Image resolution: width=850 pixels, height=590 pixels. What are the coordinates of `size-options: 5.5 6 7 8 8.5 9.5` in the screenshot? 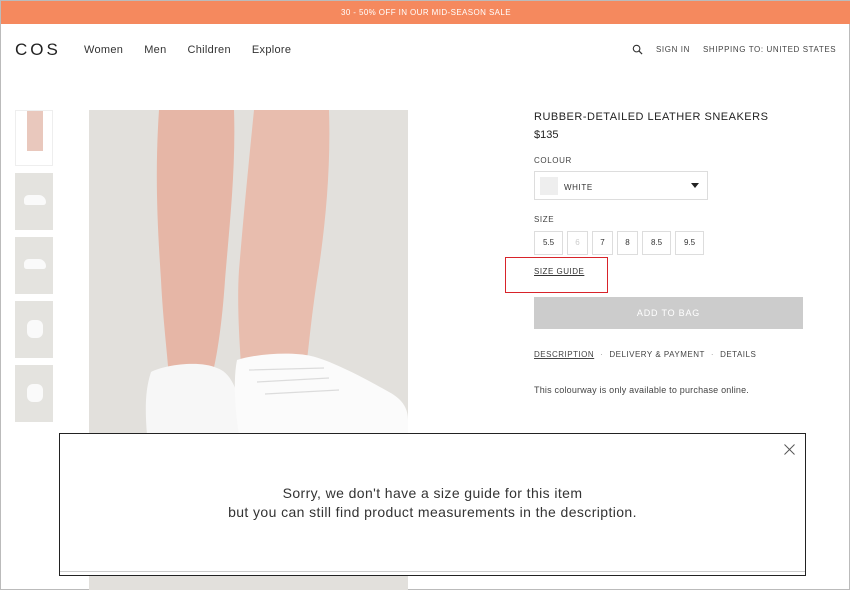 It's located at (621, 243).